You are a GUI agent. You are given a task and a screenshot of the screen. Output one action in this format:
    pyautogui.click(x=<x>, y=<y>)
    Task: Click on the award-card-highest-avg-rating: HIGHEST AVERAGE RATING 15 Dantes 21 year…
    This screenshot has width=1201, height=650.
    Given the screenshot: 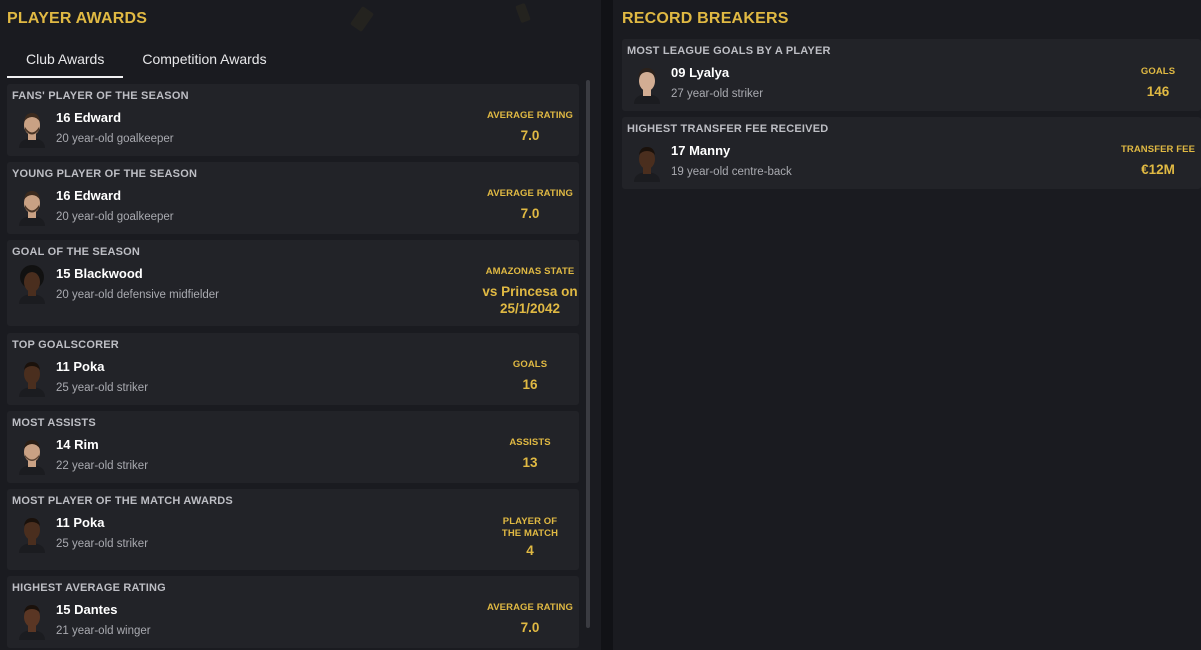 What is the action you would take?
    pyautogui.click(x=293, y=612)
    